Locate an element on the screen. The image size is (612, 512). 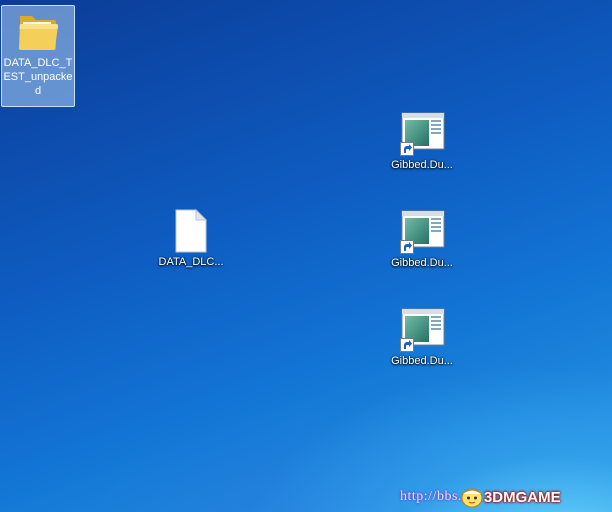
blank-file-icon is located at coordinates (191, 231).